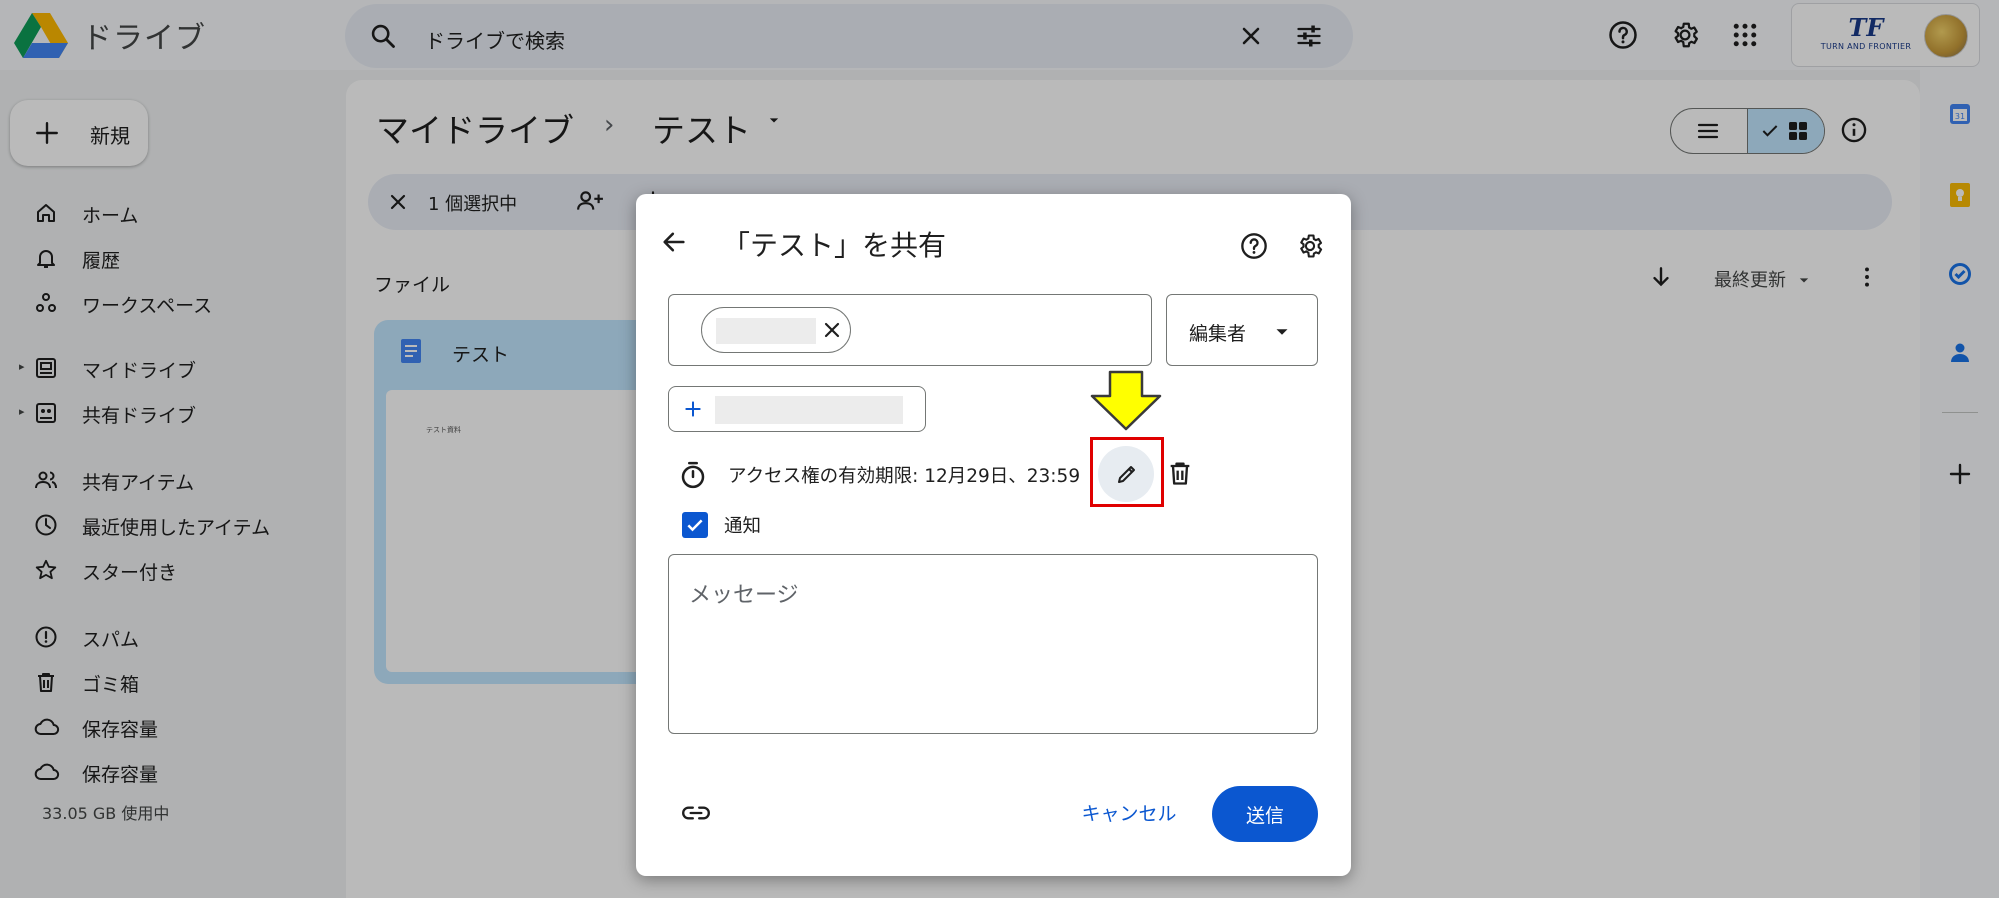 This screenshot has width=1999, height=898. What do you see at coordinates (1129, 812) in the screenshot?
I see `cancel-button: キャンセル` at bounding box center [1129, 812].